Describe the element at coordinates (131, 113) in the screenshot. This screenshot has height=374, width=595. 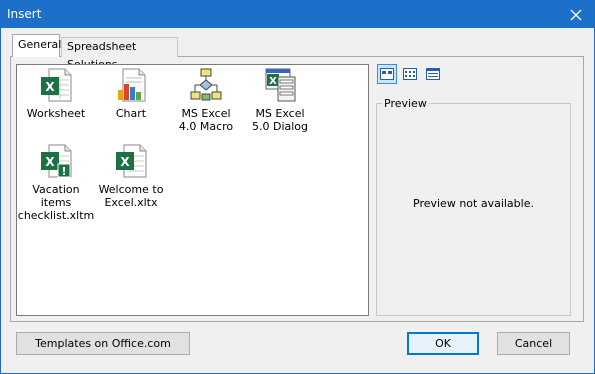
I see `item-chart-label: Chart` at that location.